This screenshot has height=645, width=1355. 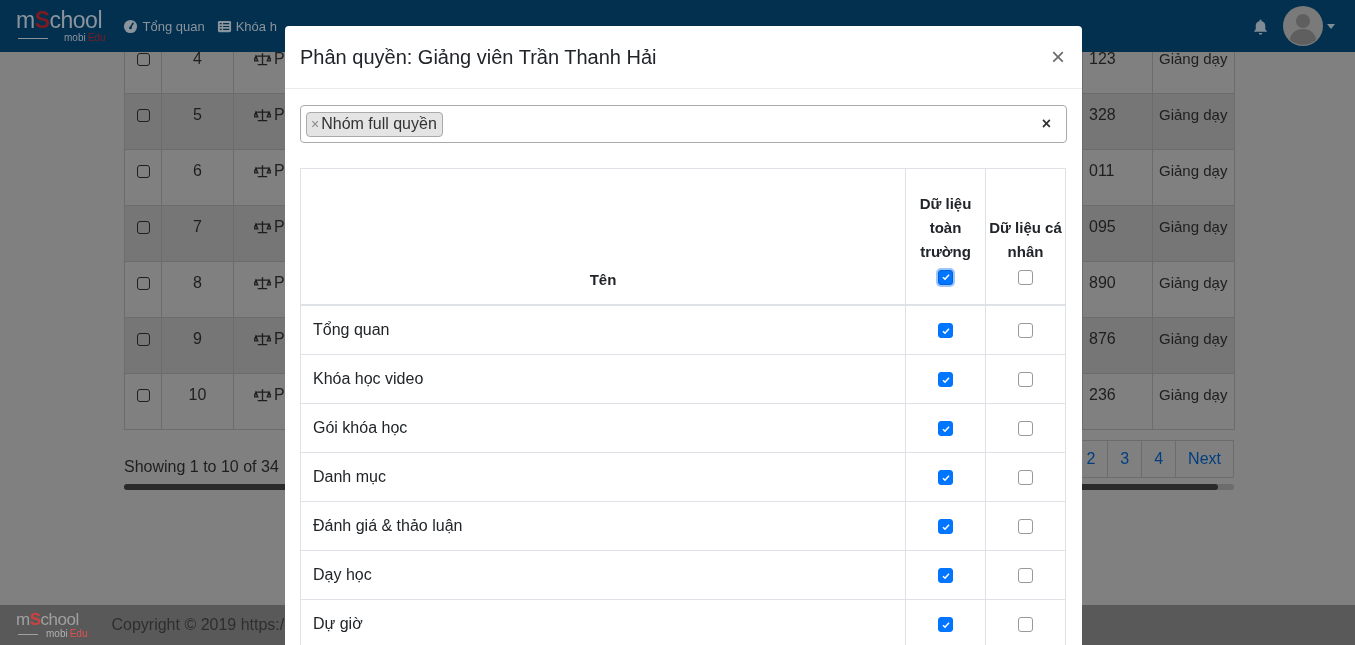 What do you see at coordinates (164, 26) in the screenshot?
I see `nav-link: Tổng quan` at bounding box center [164, 26].